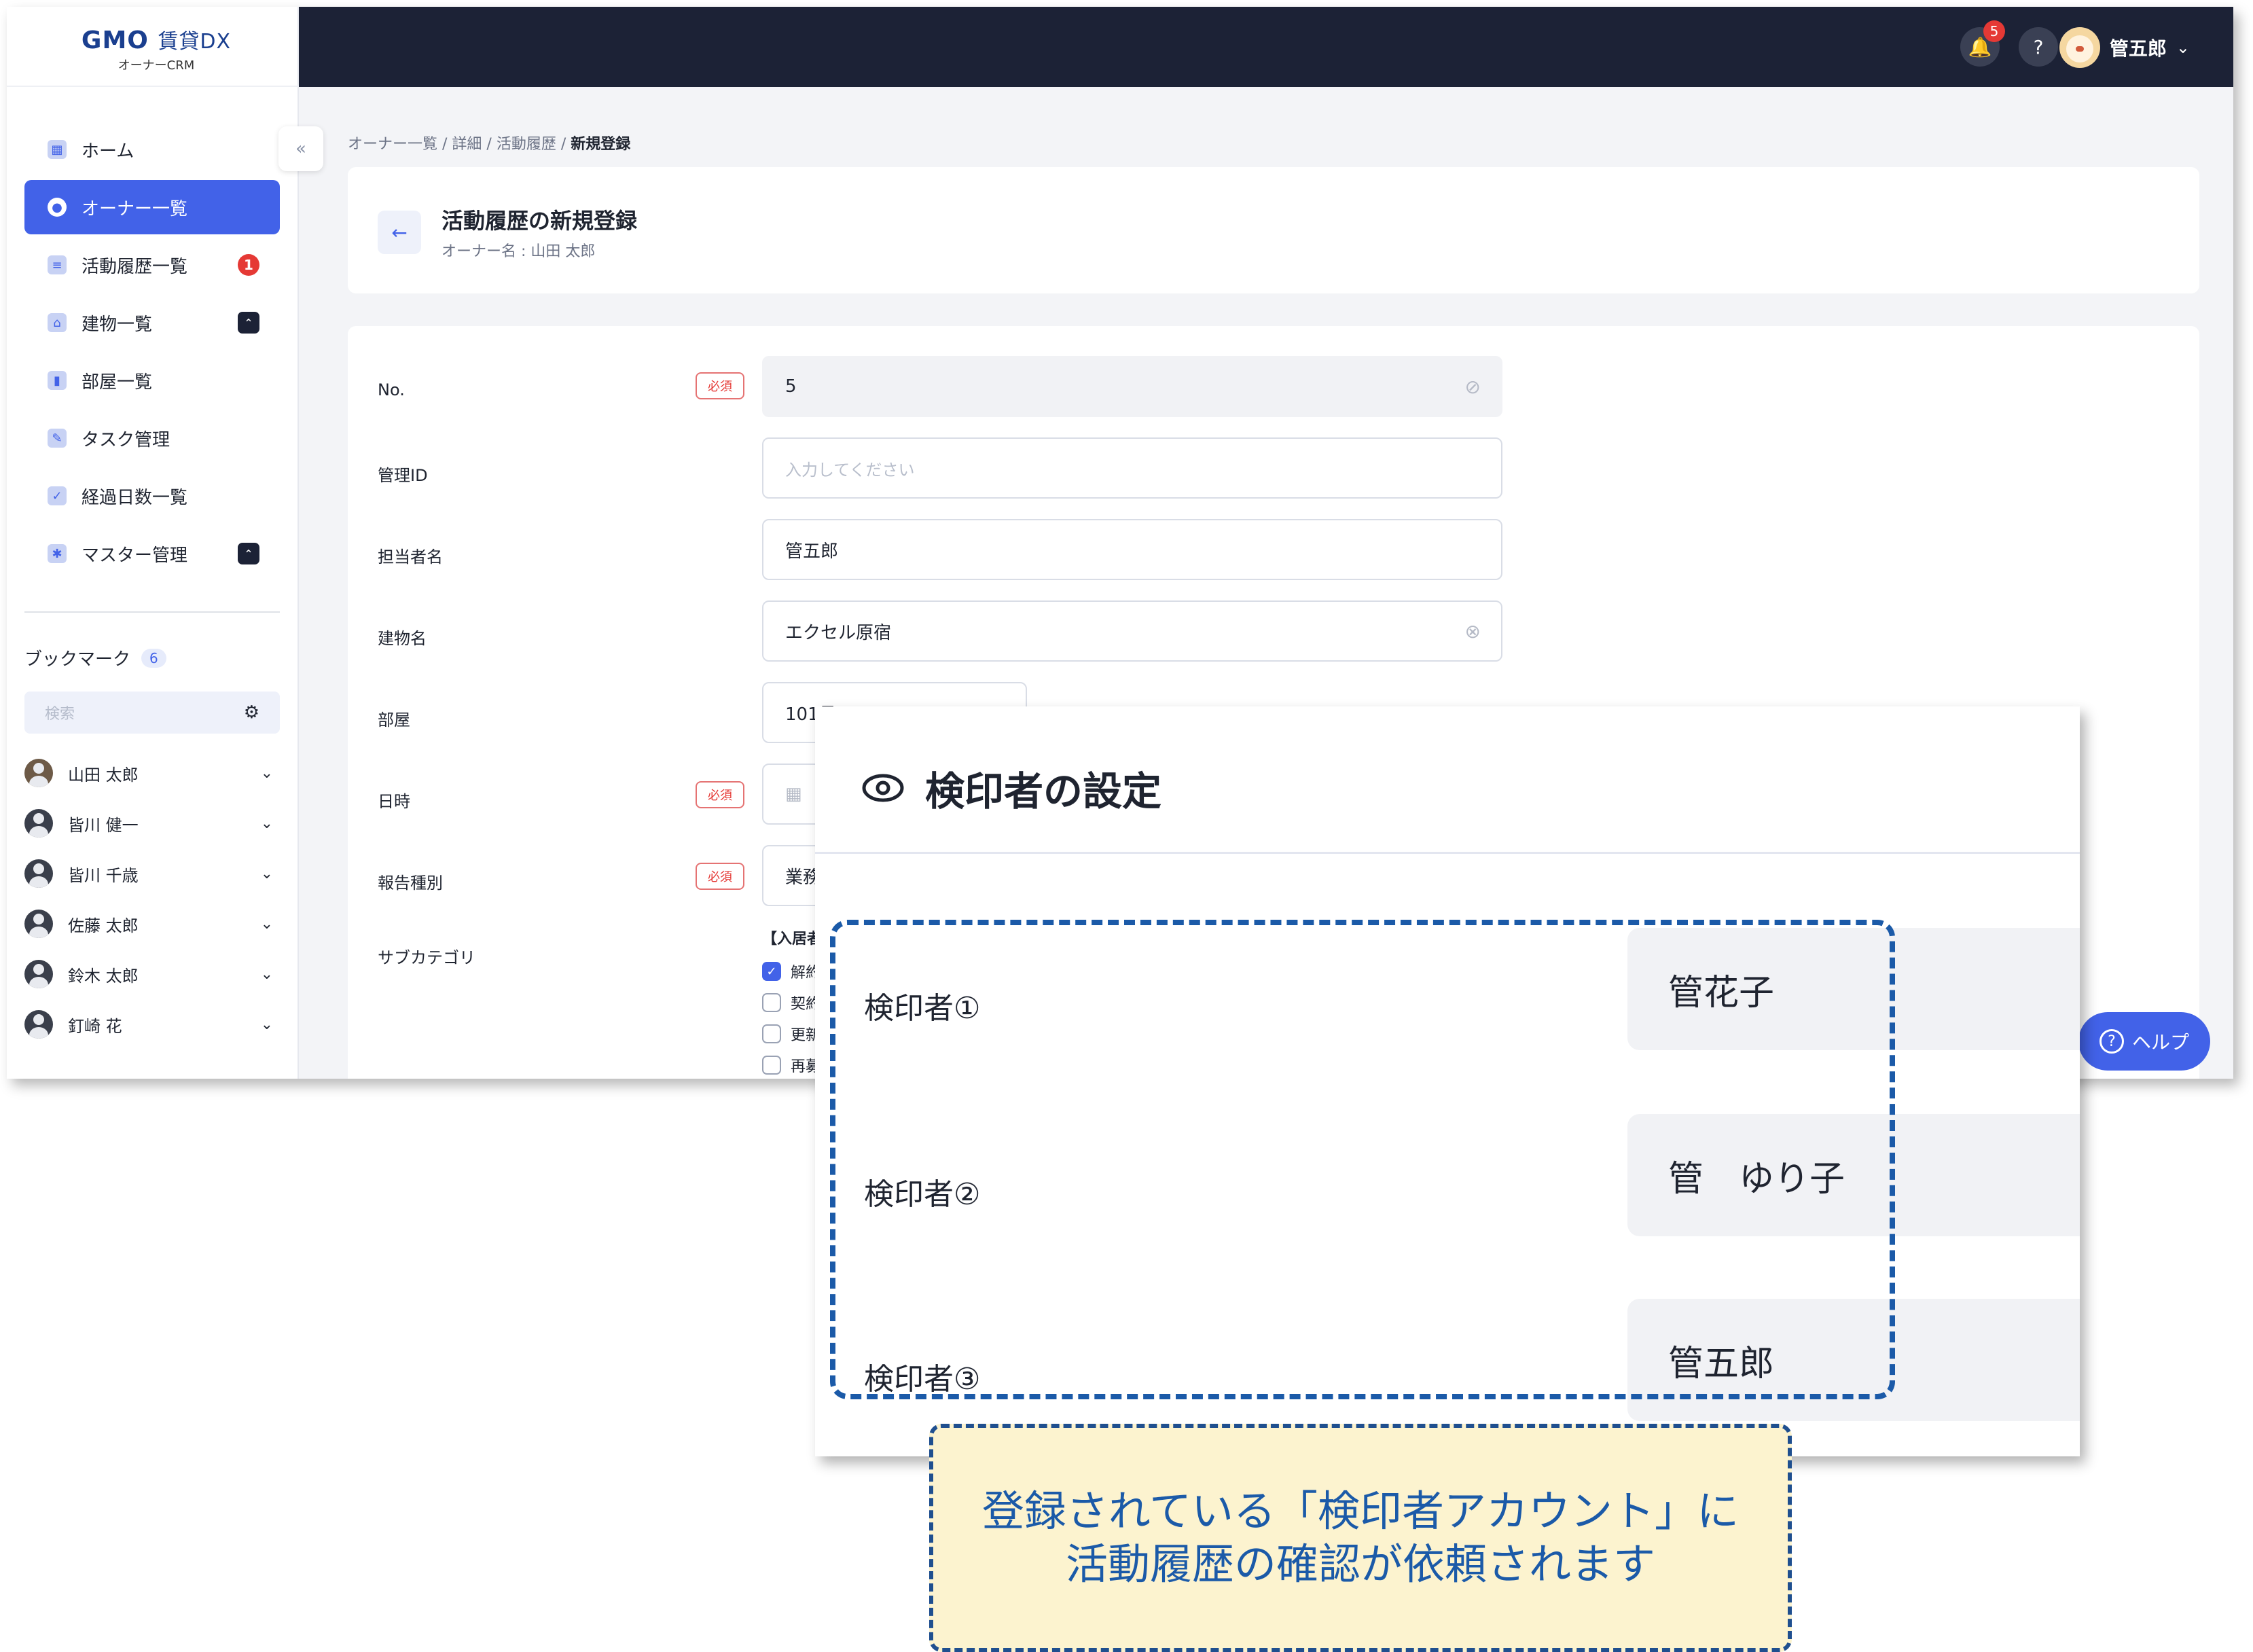 The width and height of the screenshot is (2253, 1652). I want to click on no-field: 5 ⊘, so click(1132, 386).